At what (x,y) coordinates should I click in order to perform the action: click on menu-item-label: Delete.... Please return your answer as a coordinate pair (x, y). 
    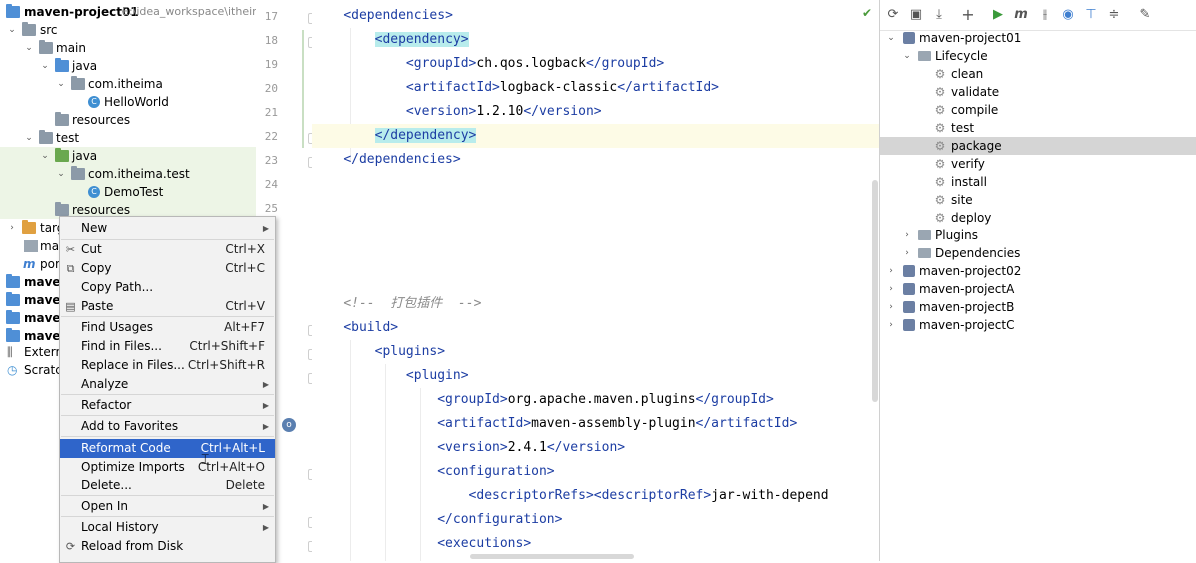
    Looking at the image, I should click on (106, 485).